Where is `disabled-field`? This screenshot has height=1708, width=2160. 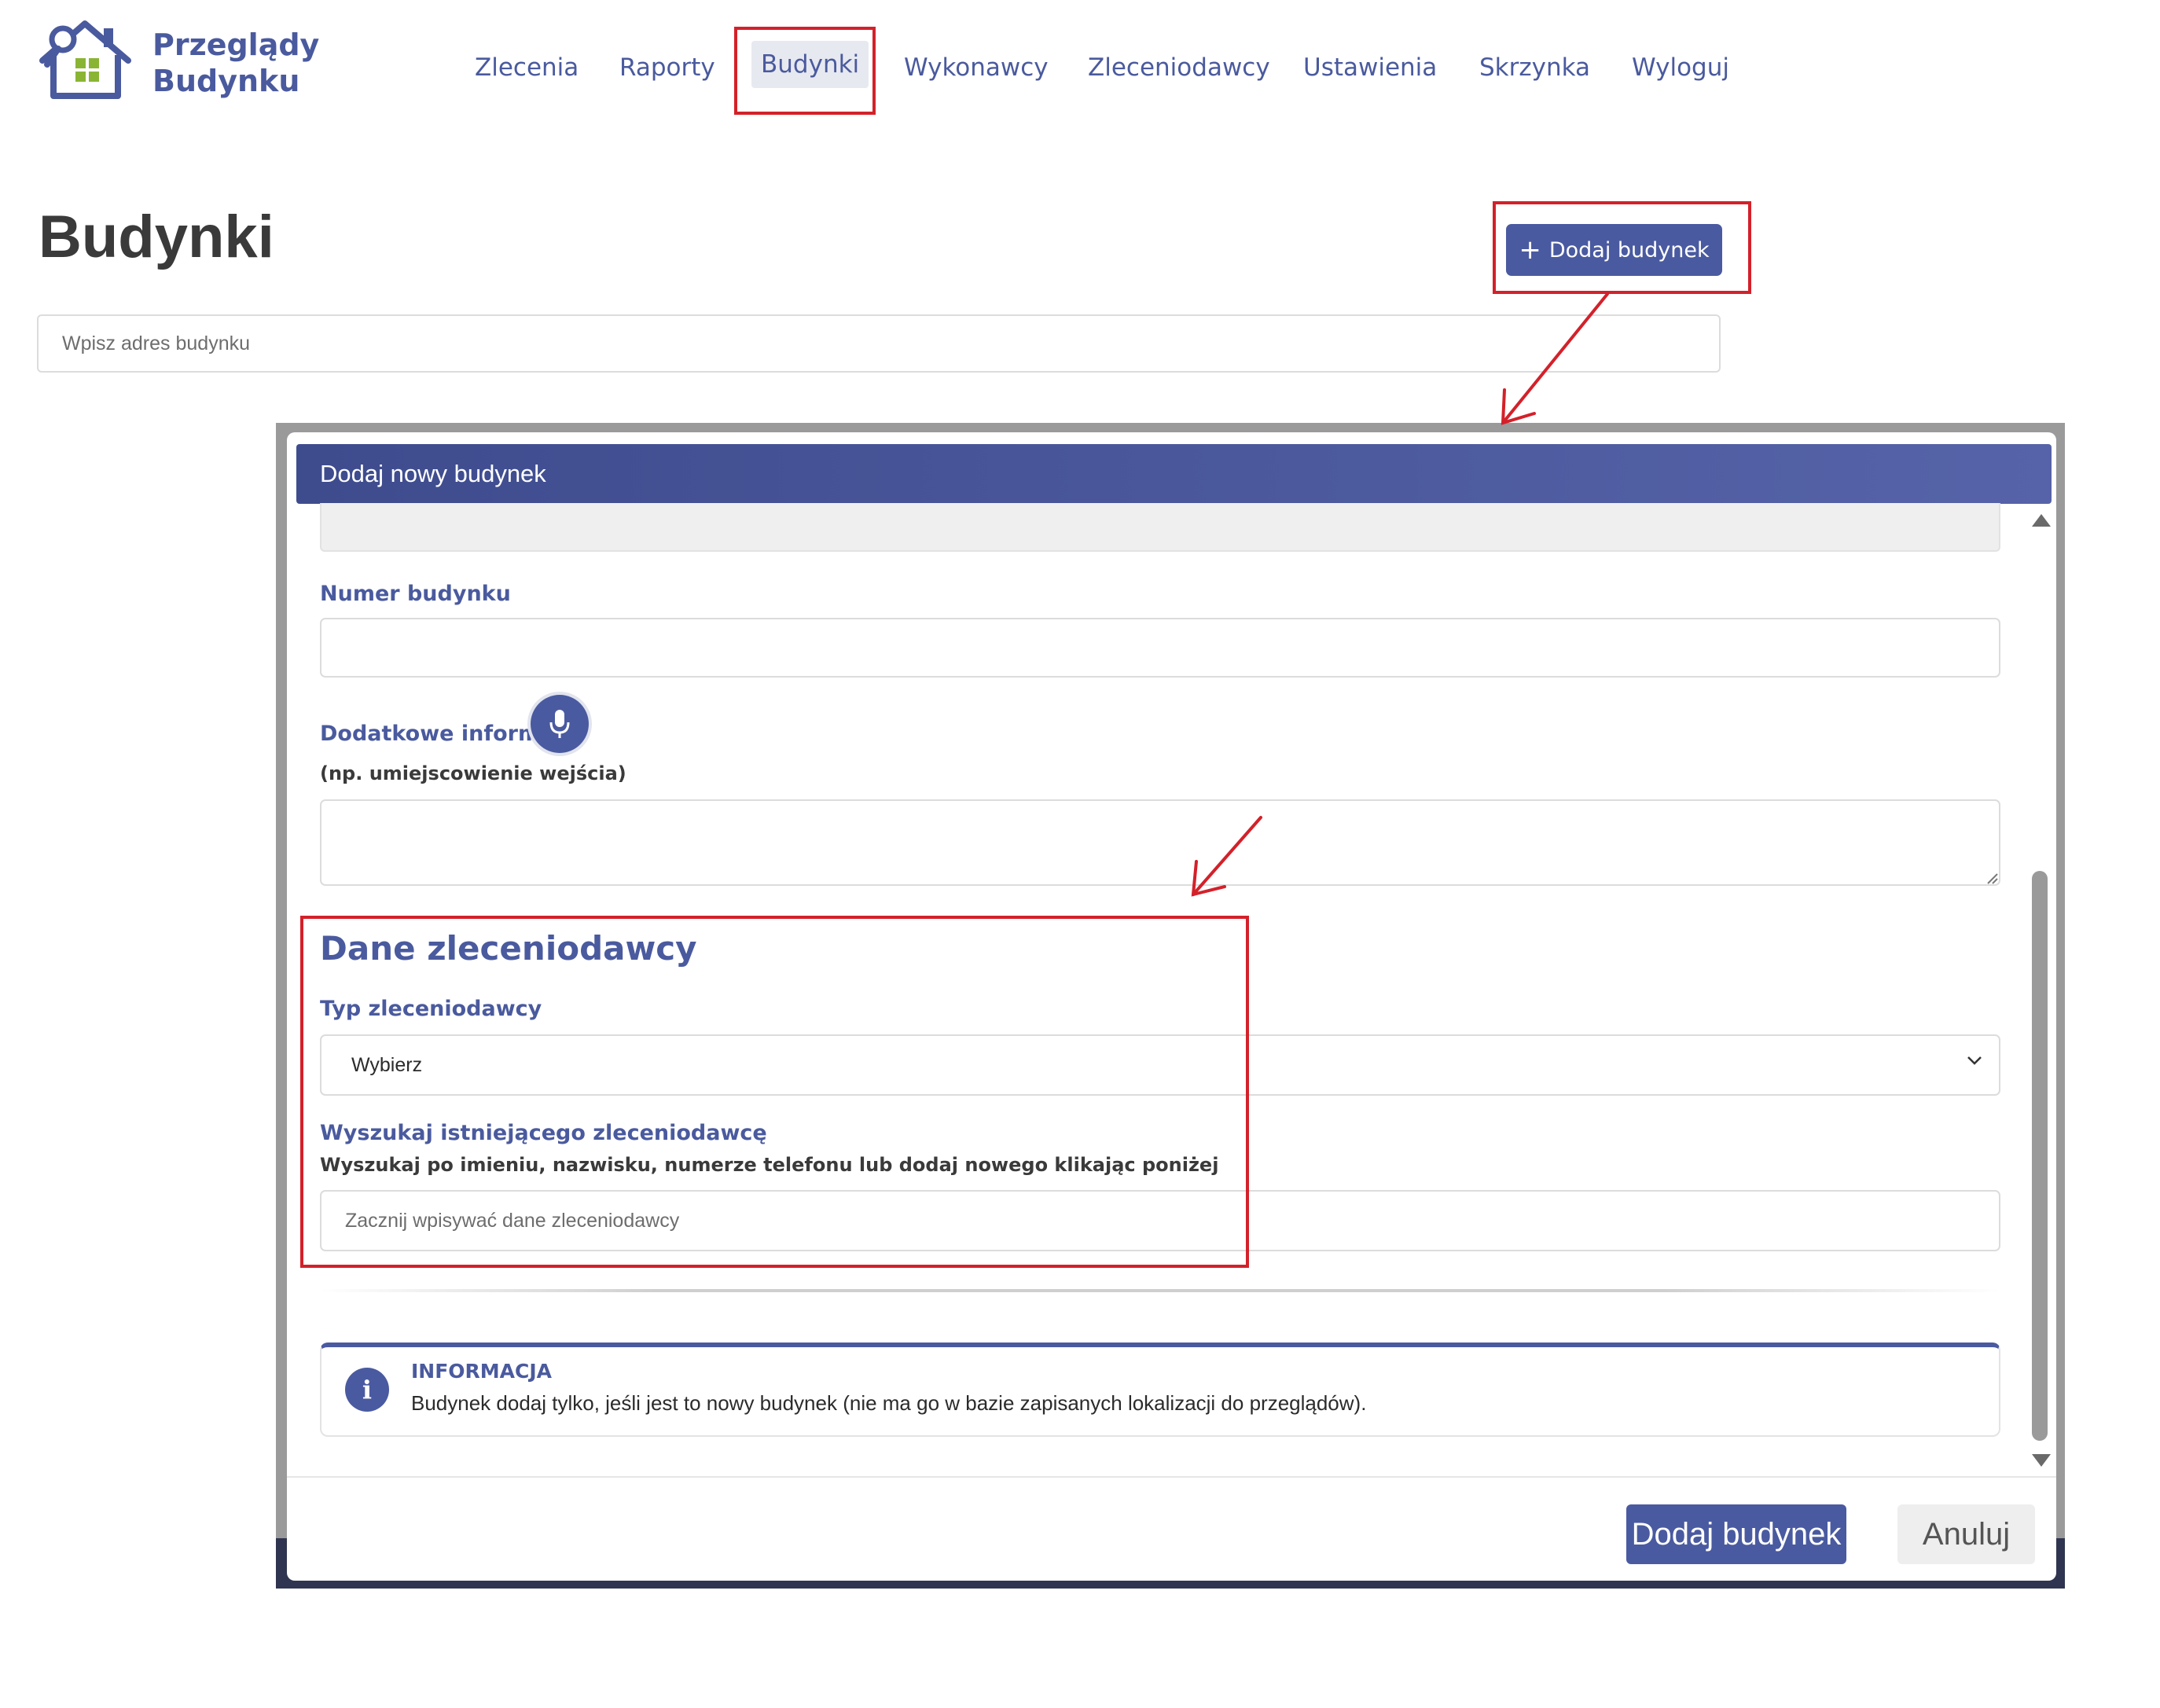 disabled-field is located at coordinates (1160, 527).